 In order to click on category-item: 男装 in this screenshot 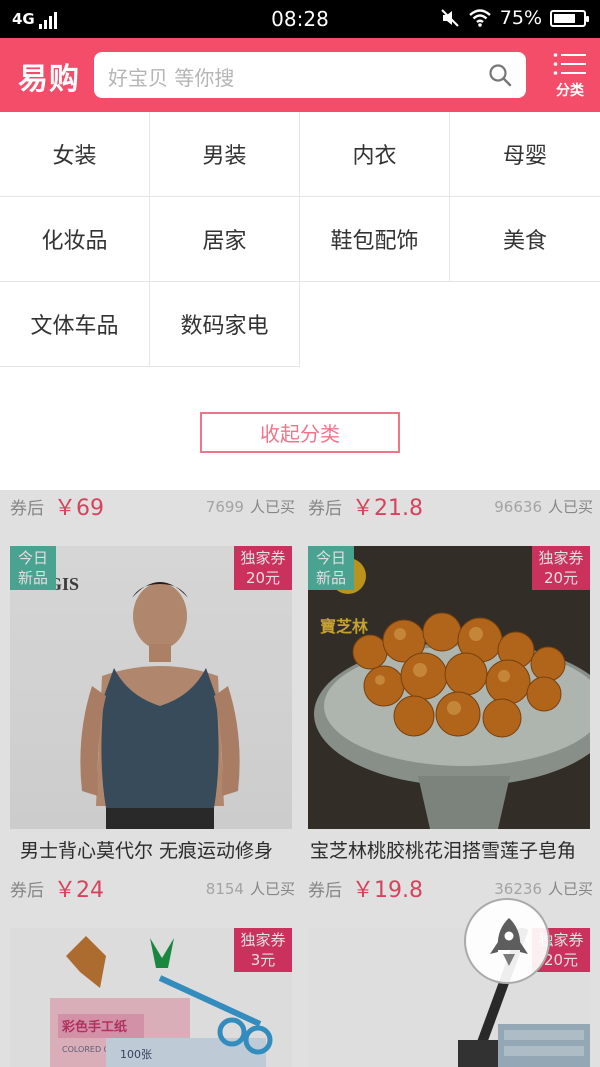, I will do `click(225, 154)`.